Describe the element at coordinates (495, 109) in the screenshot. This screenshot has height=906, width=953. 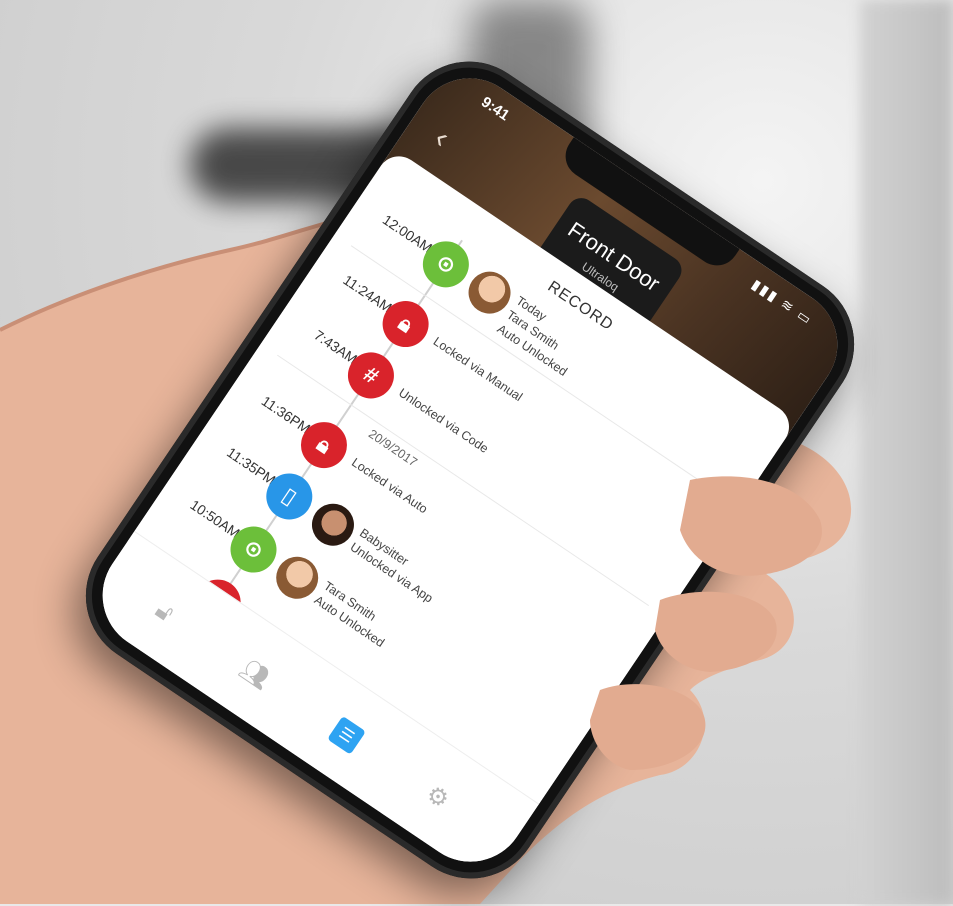
I see `status-time: 9:41` at that location.